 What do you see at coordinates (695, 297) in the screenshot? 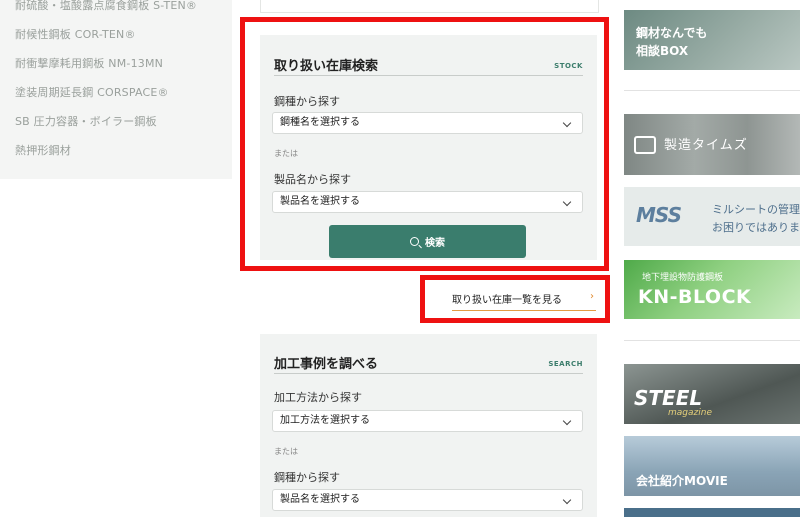
I see `kn-block-title: KN-BLOCK` at bounding box center [695, 297].